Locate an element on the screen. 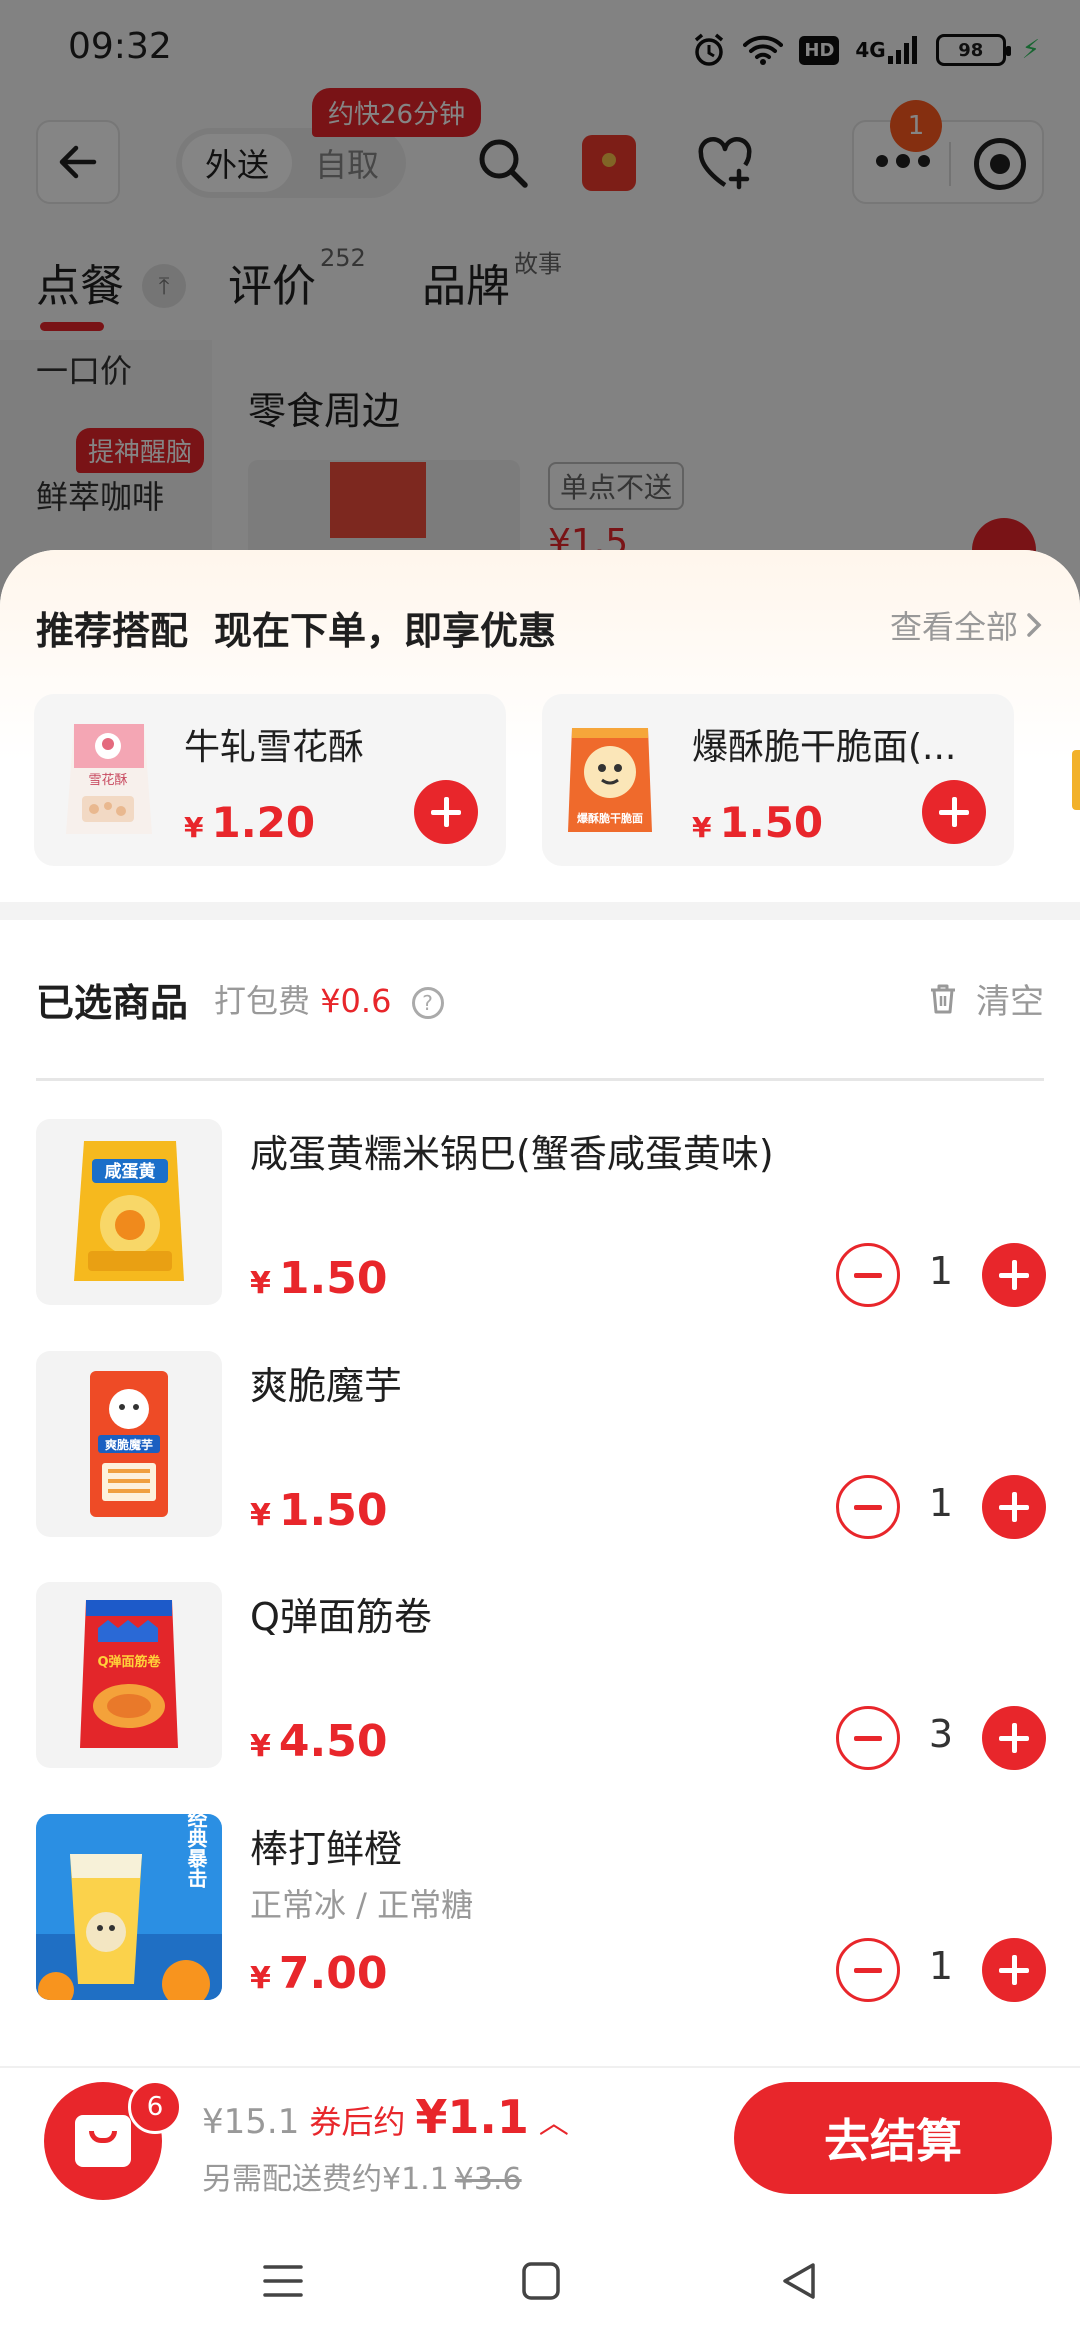 The height and width of the screenshot is (2340, 1080). clear-label: 清空 is located at coordinates (1010, 1002).